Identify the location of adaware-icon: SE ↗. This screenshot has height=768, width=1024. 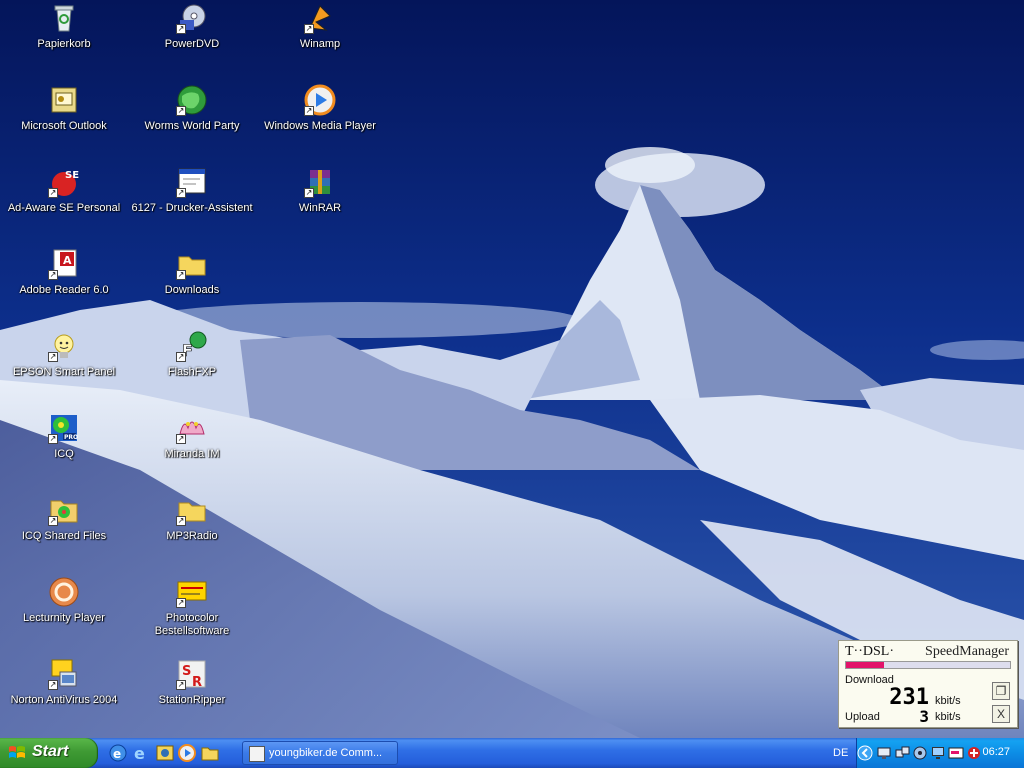
(64, 182).